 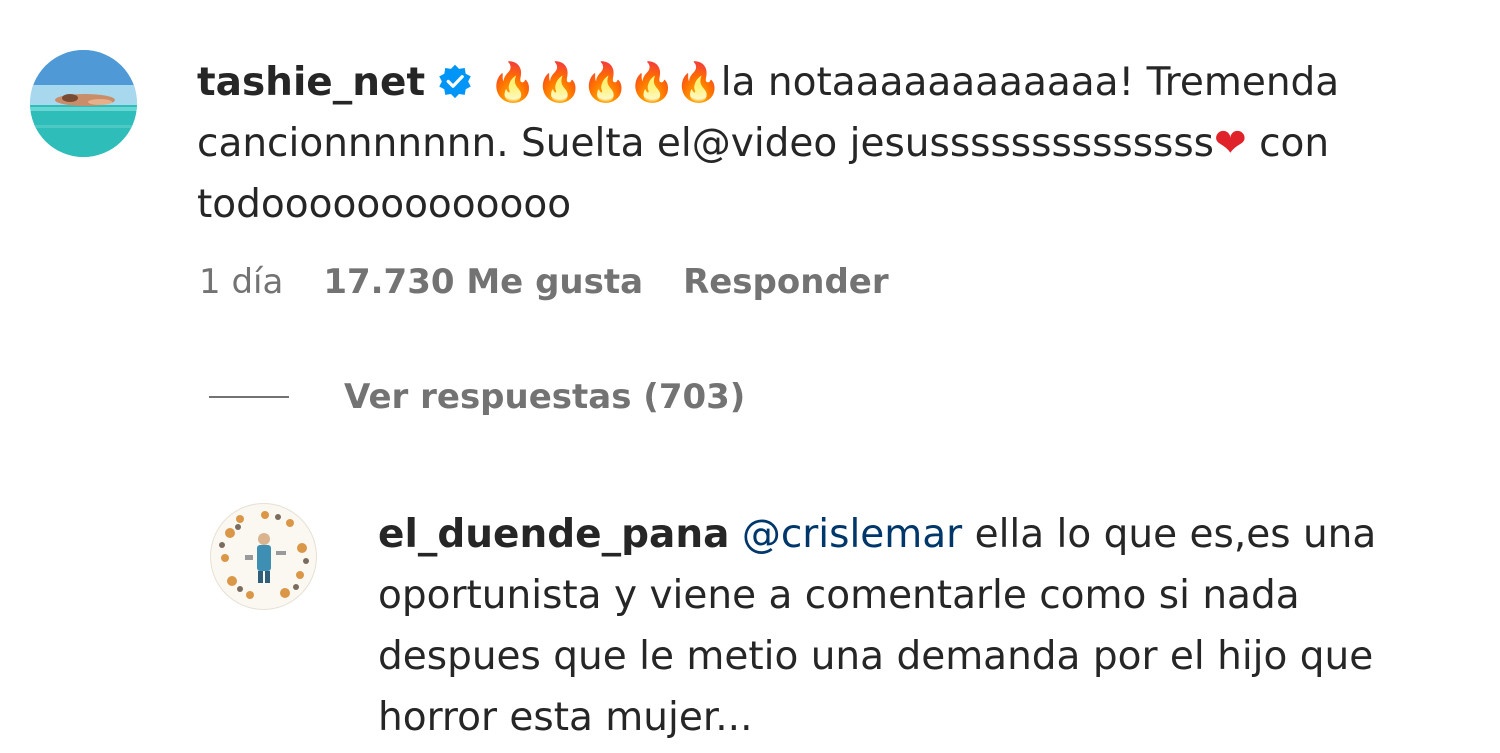 I want to click on view-replies-label: Ver respuestas (703), so click(x=544, y=397).